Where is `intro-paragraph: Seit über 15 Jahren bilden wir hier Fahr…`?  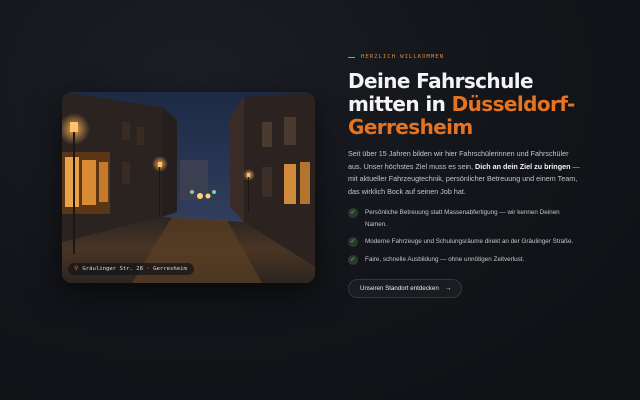
intro-paragraph: Seit über 15 Jahren bilden wir hier Fahr… is located at coordinates (464, 173).